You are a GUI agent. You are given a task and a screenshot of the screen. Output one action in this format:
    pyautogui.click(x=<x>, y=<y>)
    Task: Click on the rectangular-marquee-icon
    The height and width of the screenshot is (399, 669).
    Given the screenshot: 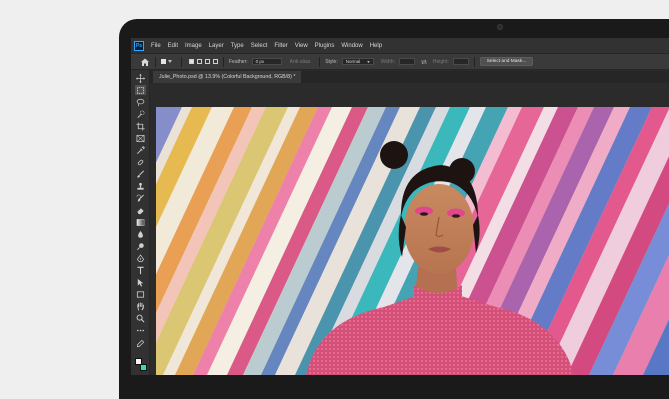 What is the action you would take?
    pyautogui.click(x=140, y=90)
    